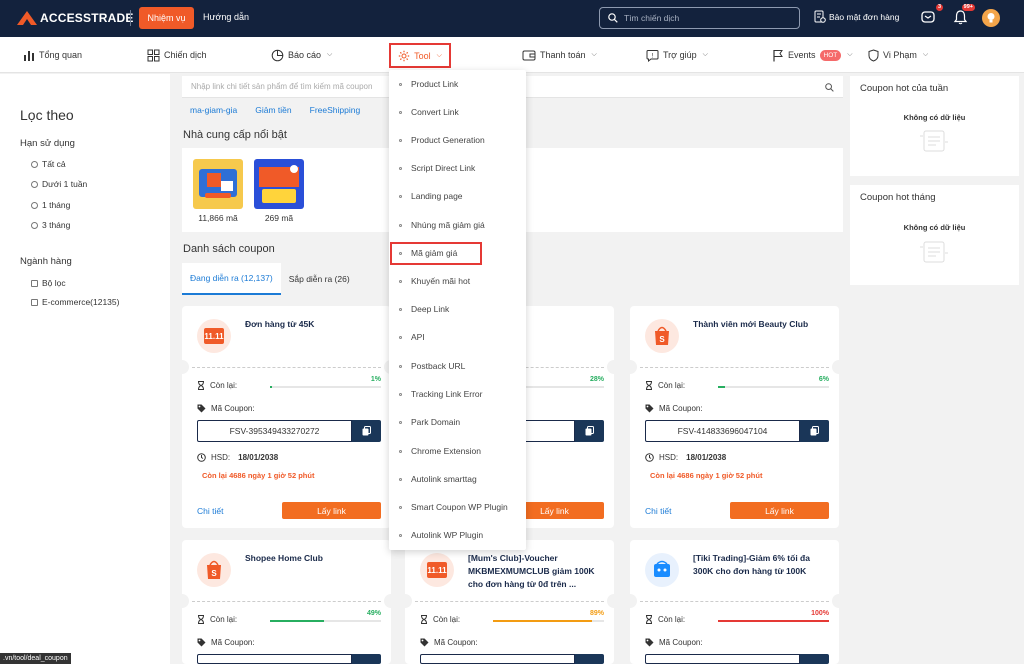 This screenshot has height=664, width=1024. What do you see at coordinates (457, 451) in the screenshot?
I see `tool-menu-item: Chrome Extension` at bounding box center [457, 451].